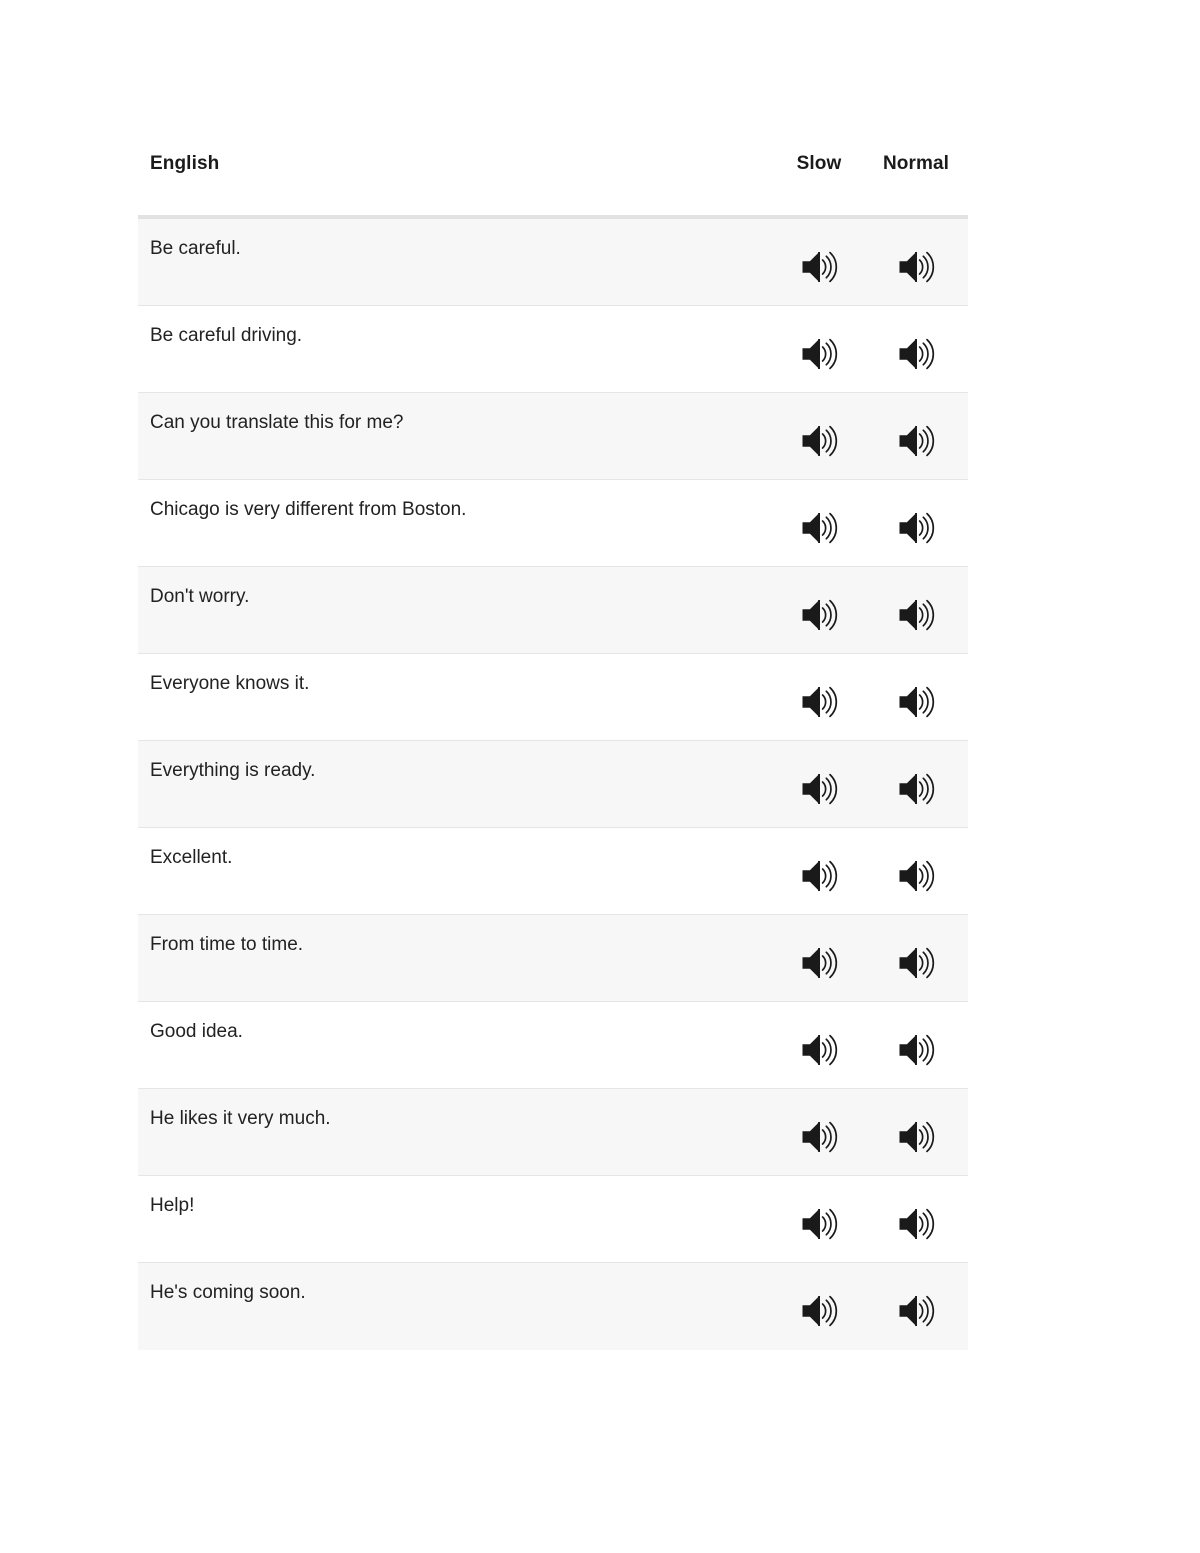 The image size is (1200, 1553). I want to click on phrase-text: Good idea., so click(196, 1031).